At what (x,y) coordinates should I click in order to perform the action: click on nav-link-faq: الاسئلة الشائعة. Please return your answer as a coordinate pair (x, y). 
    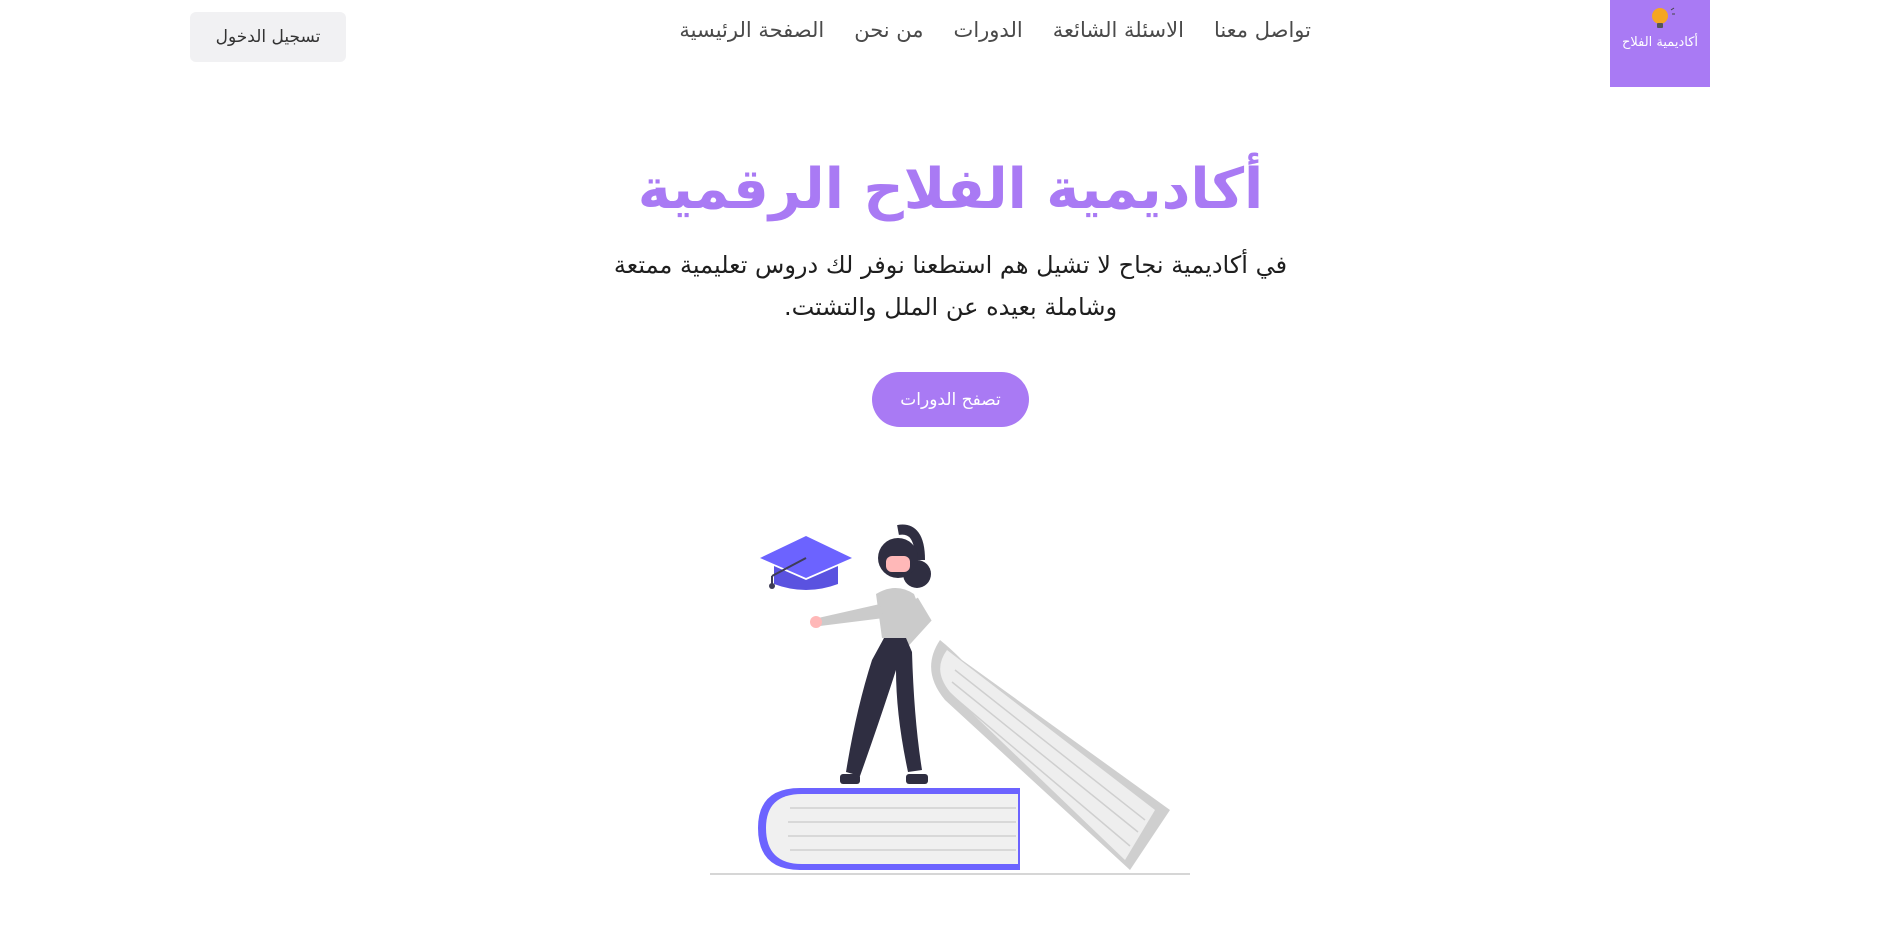
    Looking at the image, I should click on (1118, 36).